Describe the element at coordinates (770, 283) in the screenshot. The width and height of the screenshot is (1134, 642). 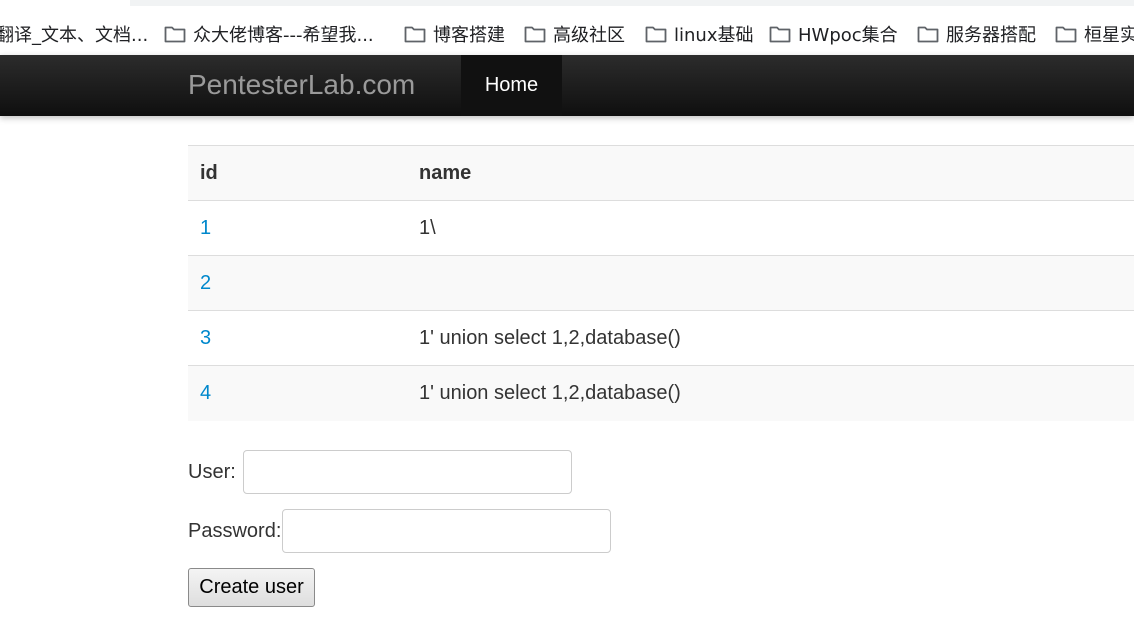
I see `row-name-cell` at that location.